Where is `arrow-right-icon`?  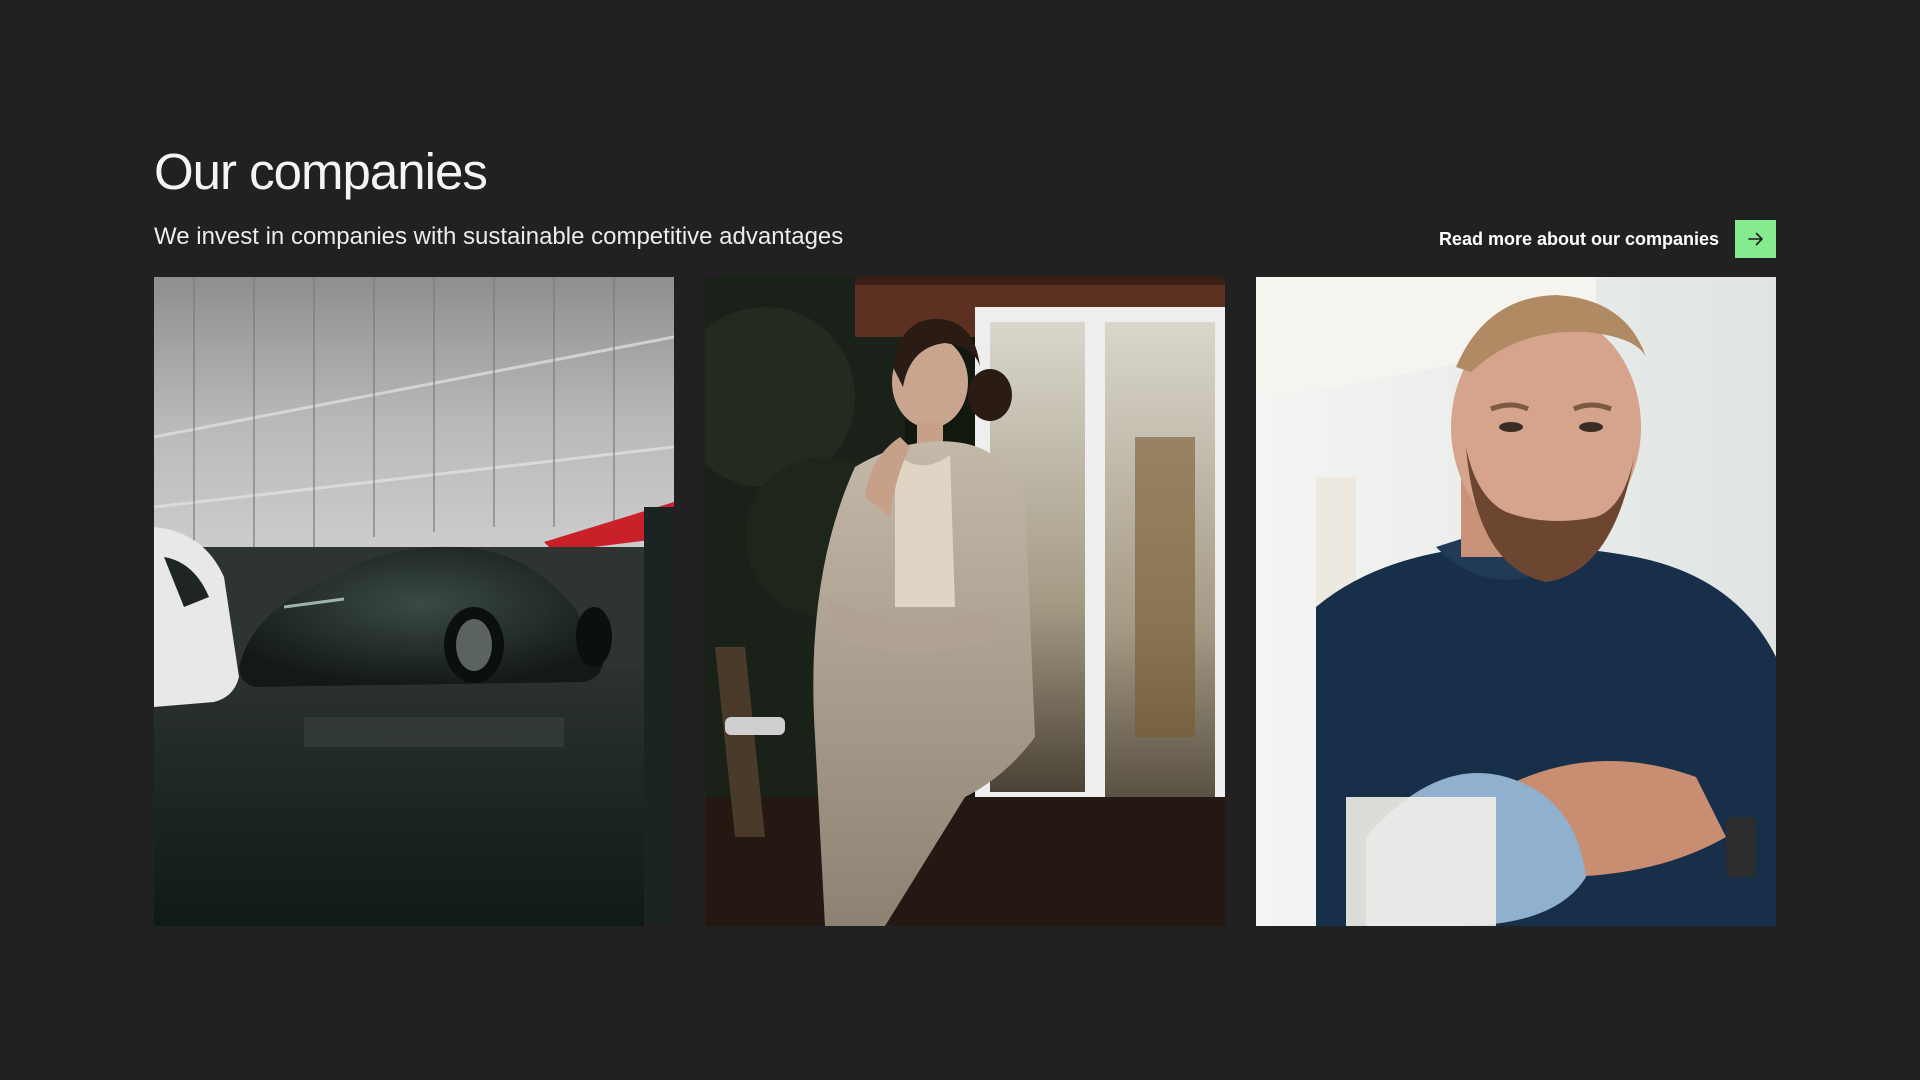 arrow-right-icon is located at coordinates (1755, 239).